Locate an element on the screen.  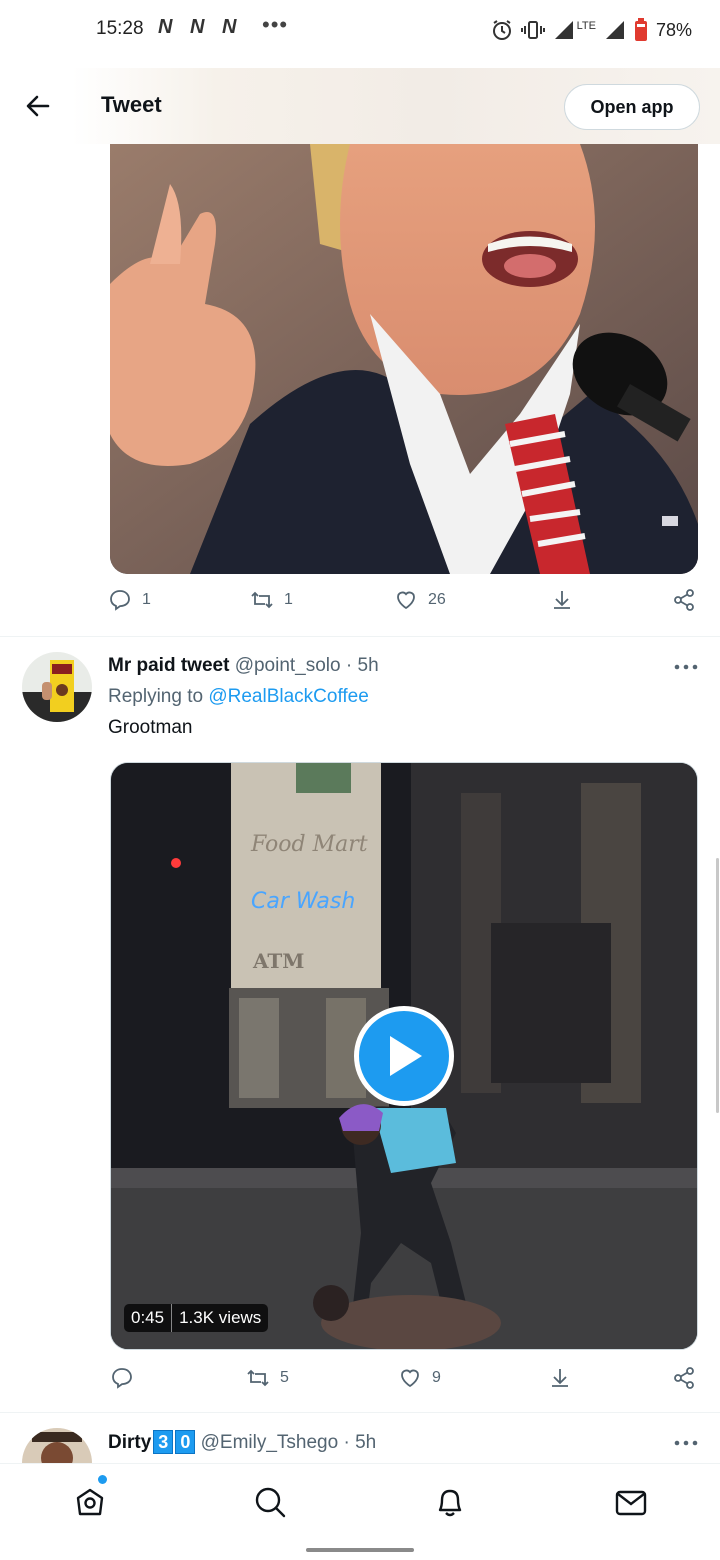
status-right-group: LTE 78% is located at coordinates (591, 30).